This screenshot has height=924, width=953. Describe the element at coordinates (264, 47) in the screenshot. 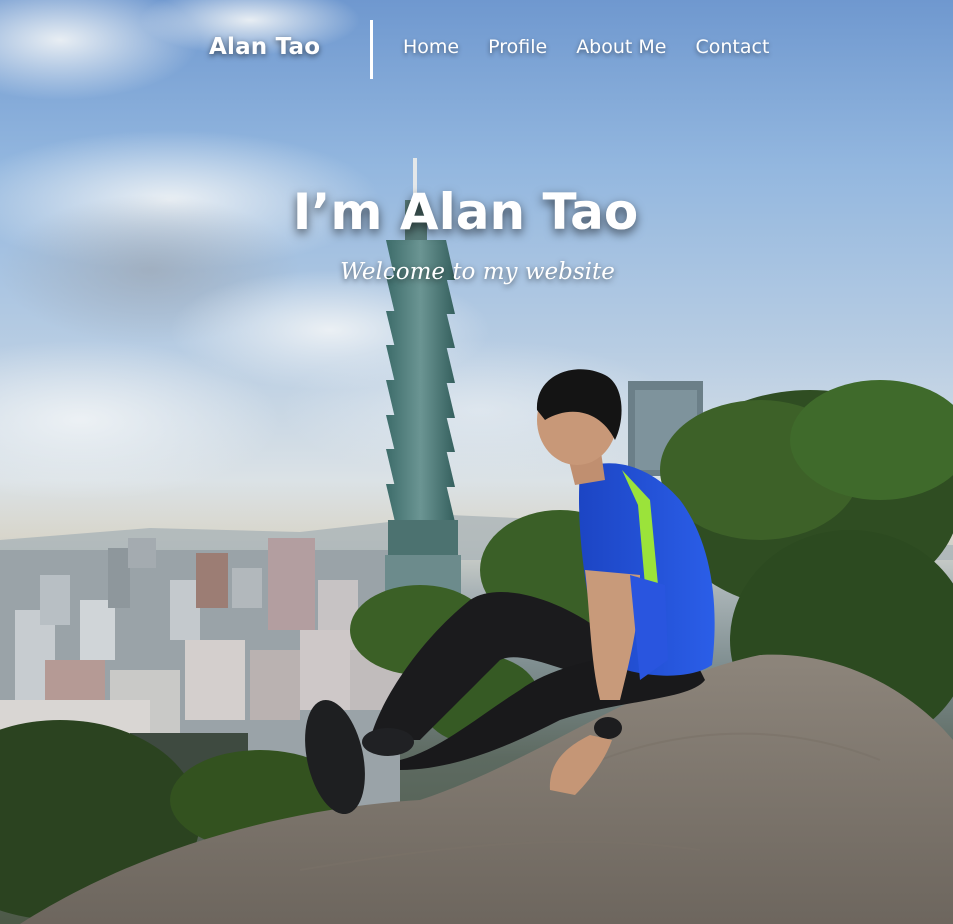

I see `brand-link: Alan Tao` at that location.